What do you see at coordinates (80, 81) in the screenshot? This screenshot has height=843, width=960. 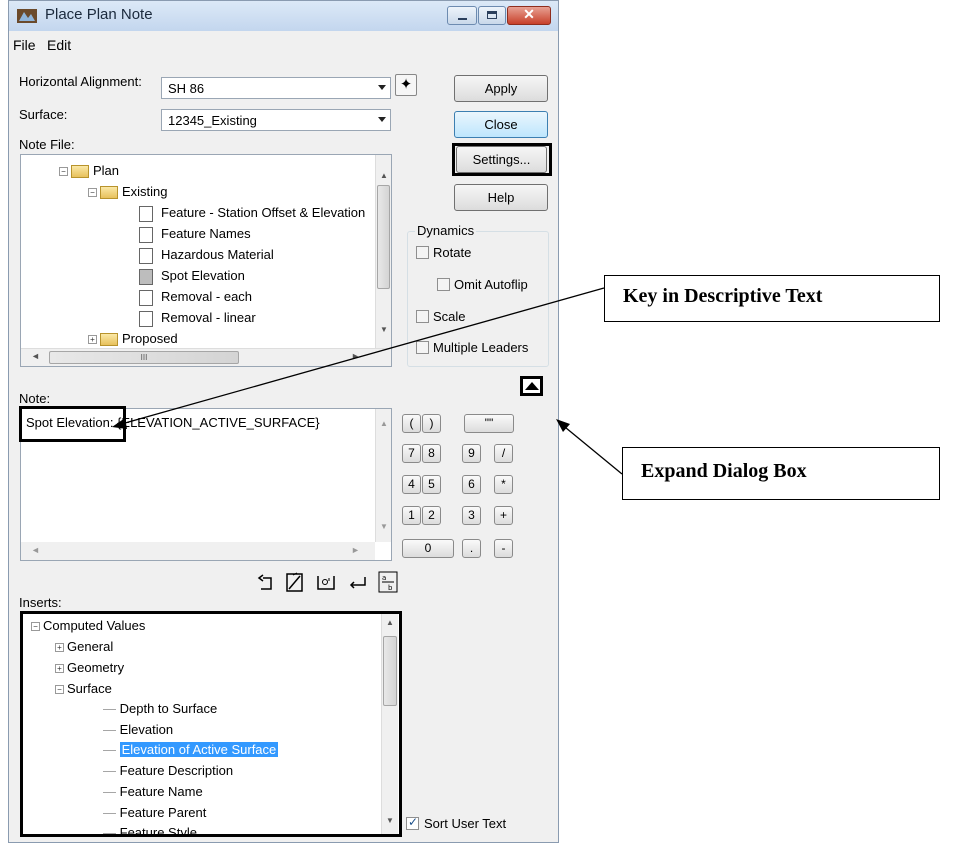 I see `horizontal-alignment-label: Horizontal Alignment:` at bounding box center [80, 81].